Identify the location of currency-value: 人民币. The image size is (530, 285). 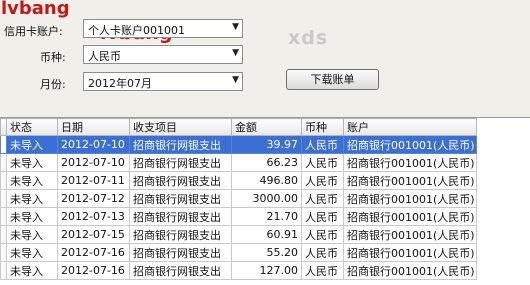
(104, 56).